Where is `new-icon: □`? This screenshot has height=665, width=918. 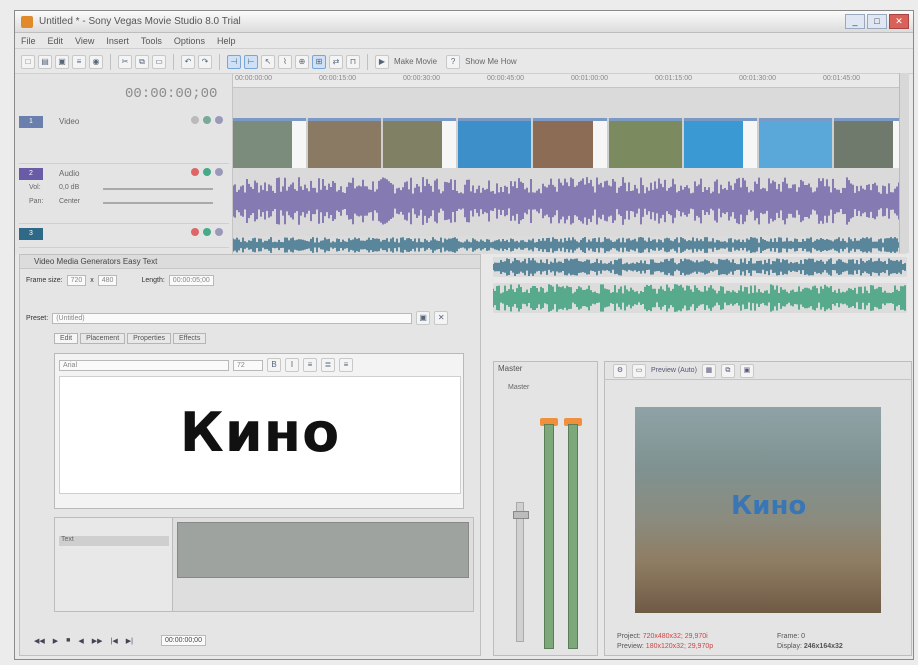 new-icon: □ is located at coordinates (28, 61).